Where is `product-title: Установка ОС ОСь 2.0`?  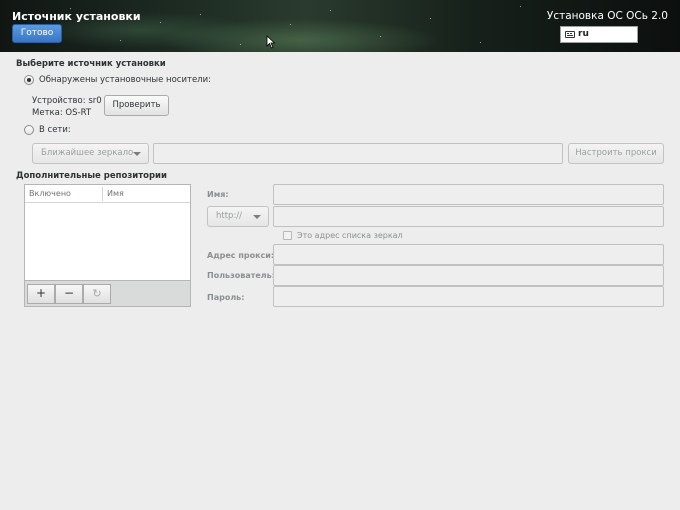
product-title: Установка ОС ОСь 2.0 is located at coordinates (607, 16).